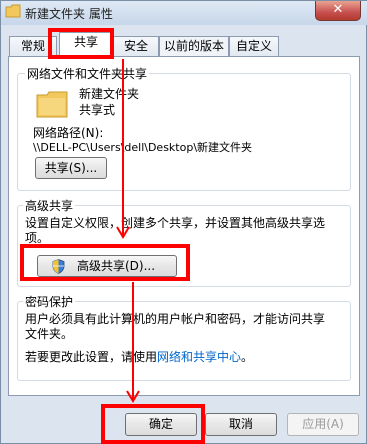  What do you see at coordinates (175, 223) in the screenshot?
I see `advanced-sharing-description: 设置自定义权限，创建多个共享，并设置其他高级共享选` at bounding box center [175, 223].